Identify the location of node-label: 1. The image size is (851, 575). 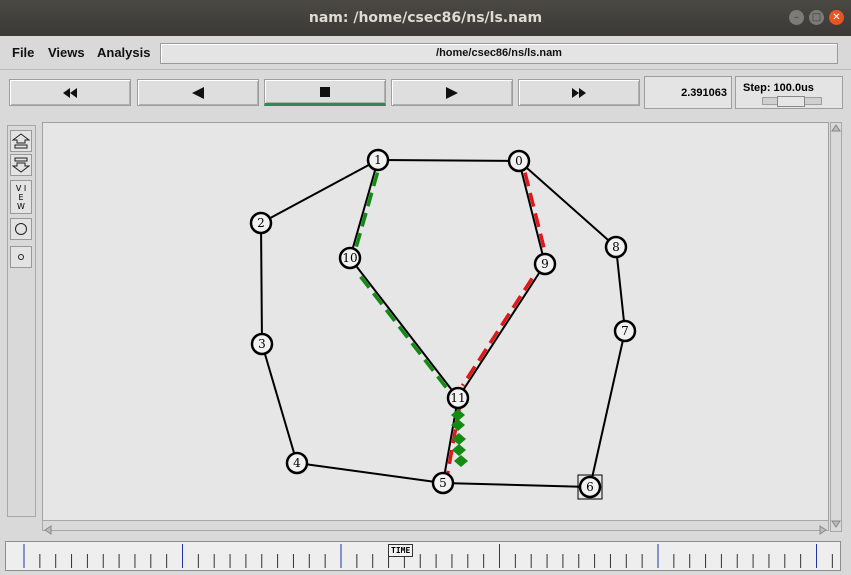
(378, 160).